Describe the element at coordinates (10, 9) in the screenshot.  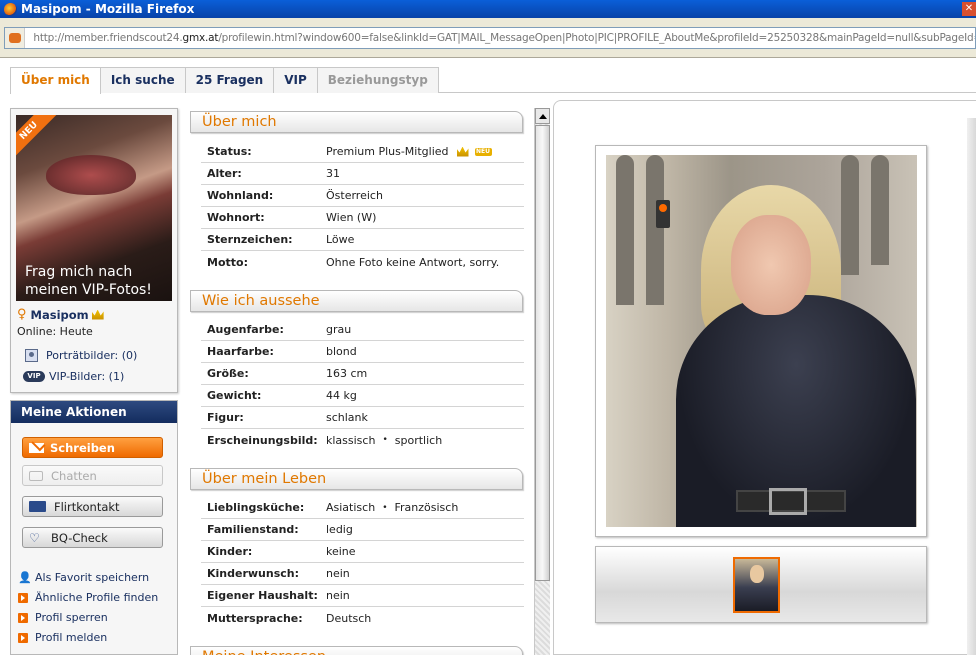
I see `firefox-icon` at that location.